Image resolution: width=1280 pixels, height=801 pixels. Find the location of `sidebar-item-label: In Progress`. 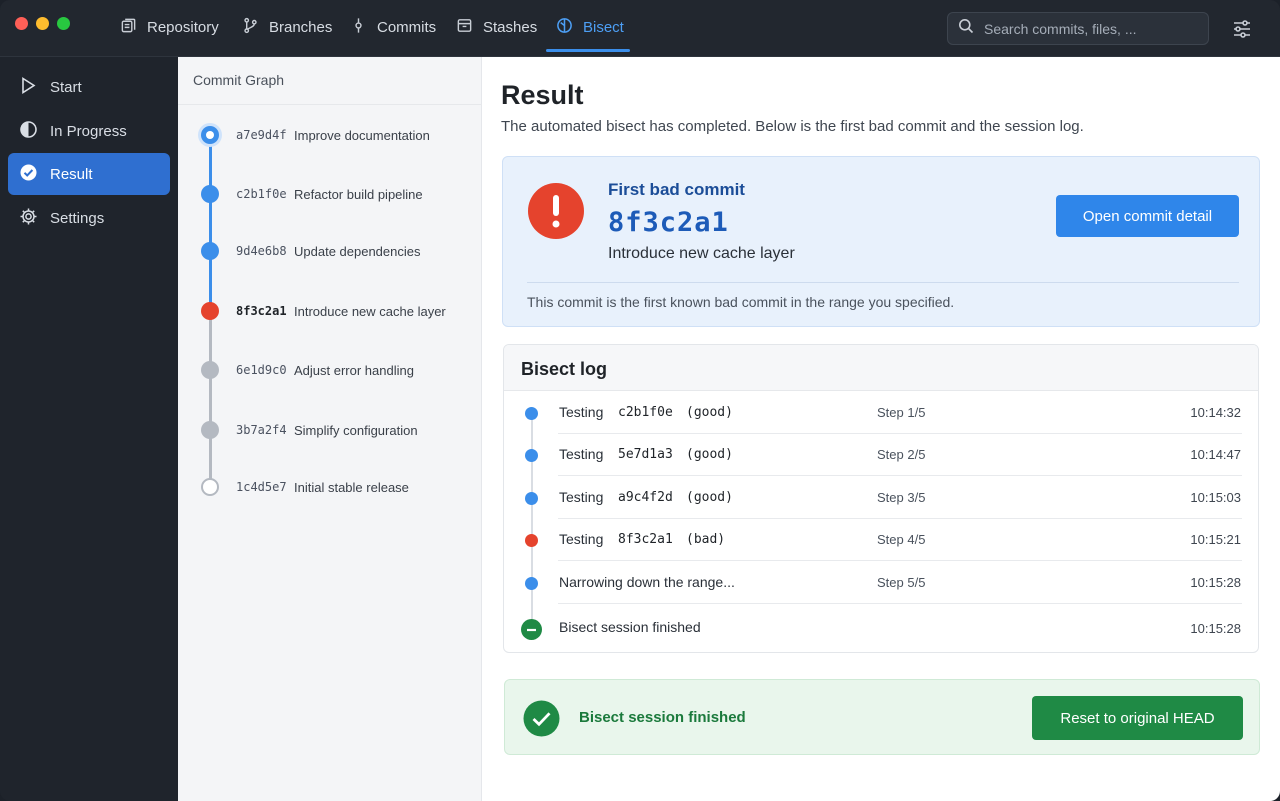

sidebar-item-label: In Progress is located at coordinates (88, 131).